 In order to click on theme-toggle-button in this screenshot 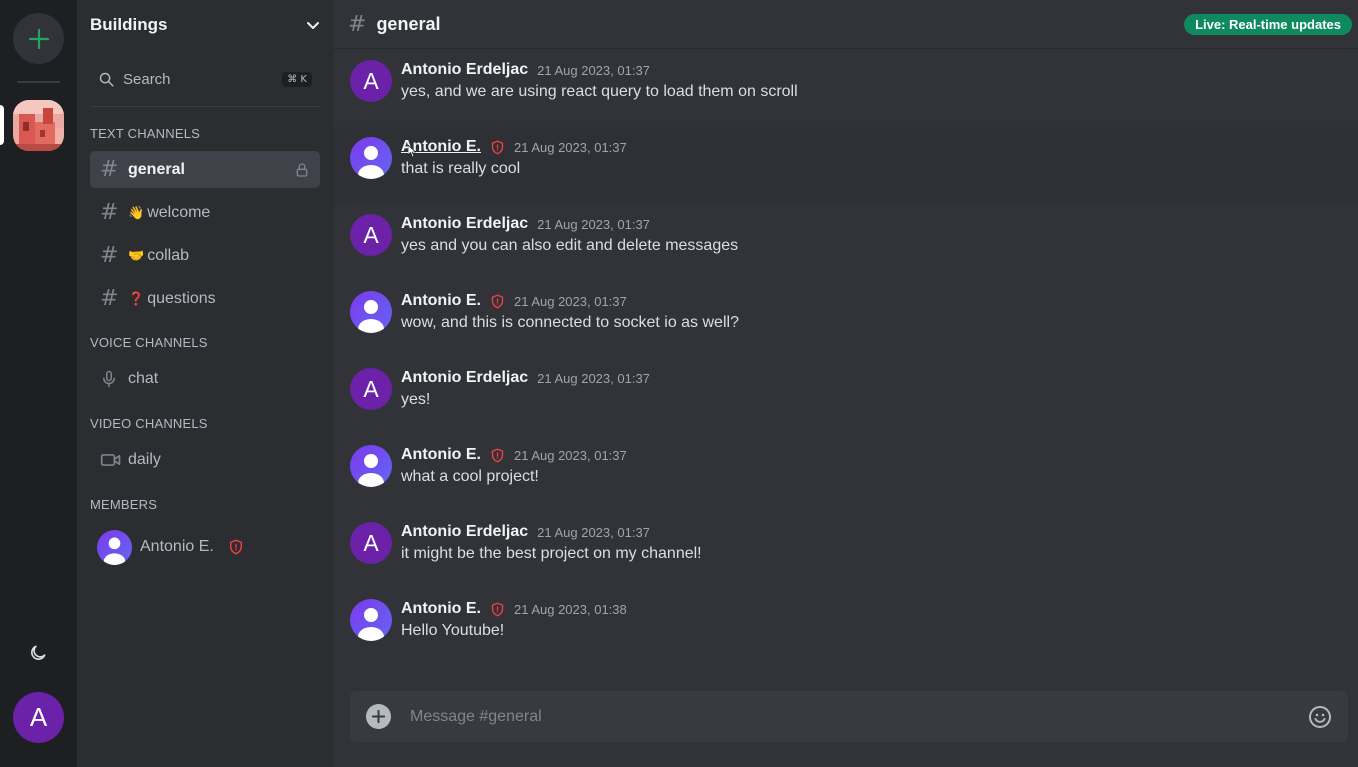, I will do `click(38, 653)`.